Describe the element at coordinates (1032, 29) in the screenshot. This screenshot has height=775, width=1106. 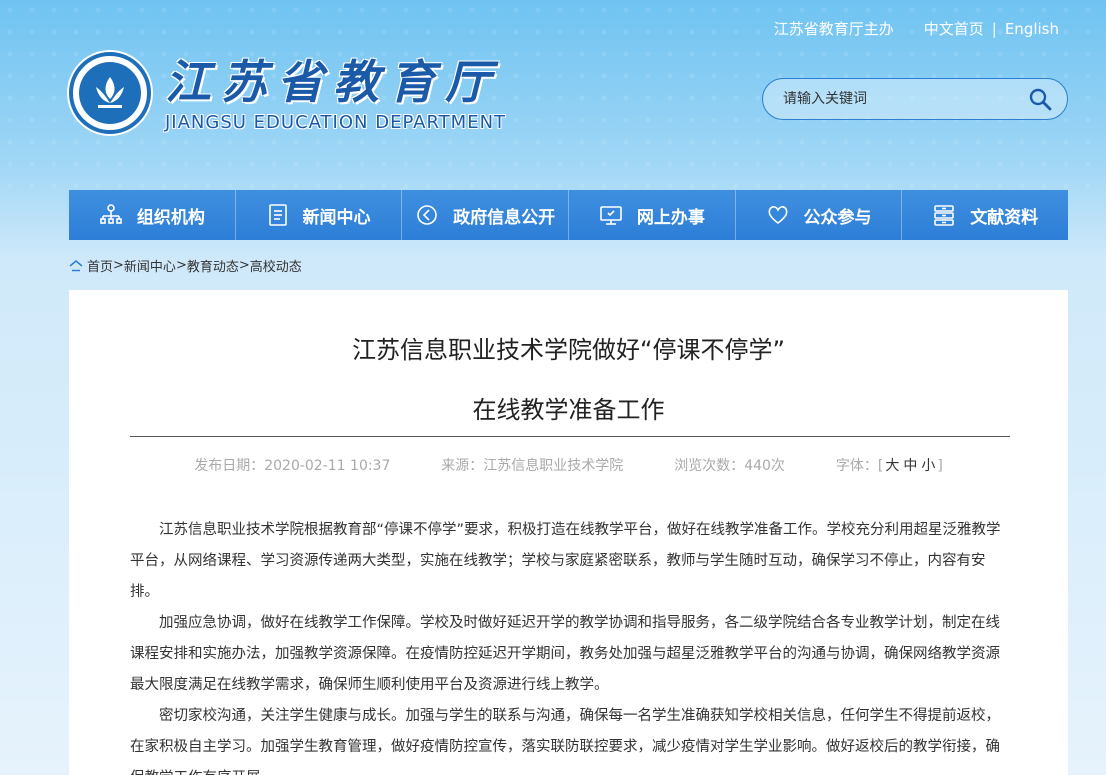
I see `english-link: English` at that location.